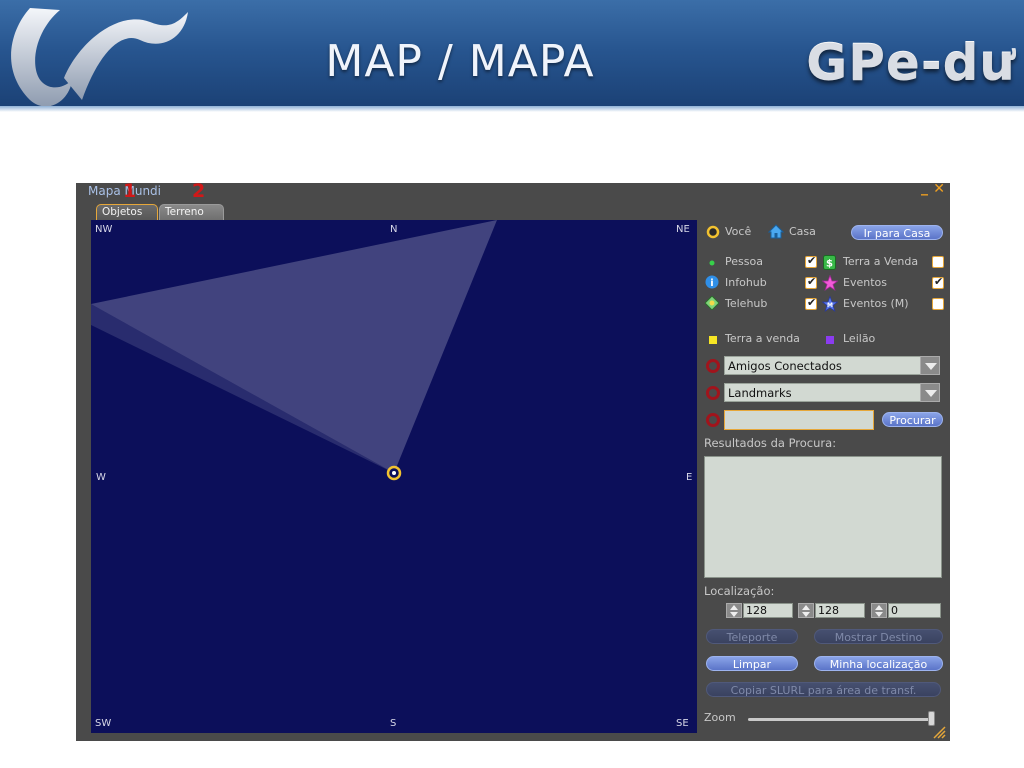 The width and height of the screenshot is (1024, 768). Describe the element at coordinates (746, 282) in the screenshot. I see `legend-label-infohub: Infohub` at that location.